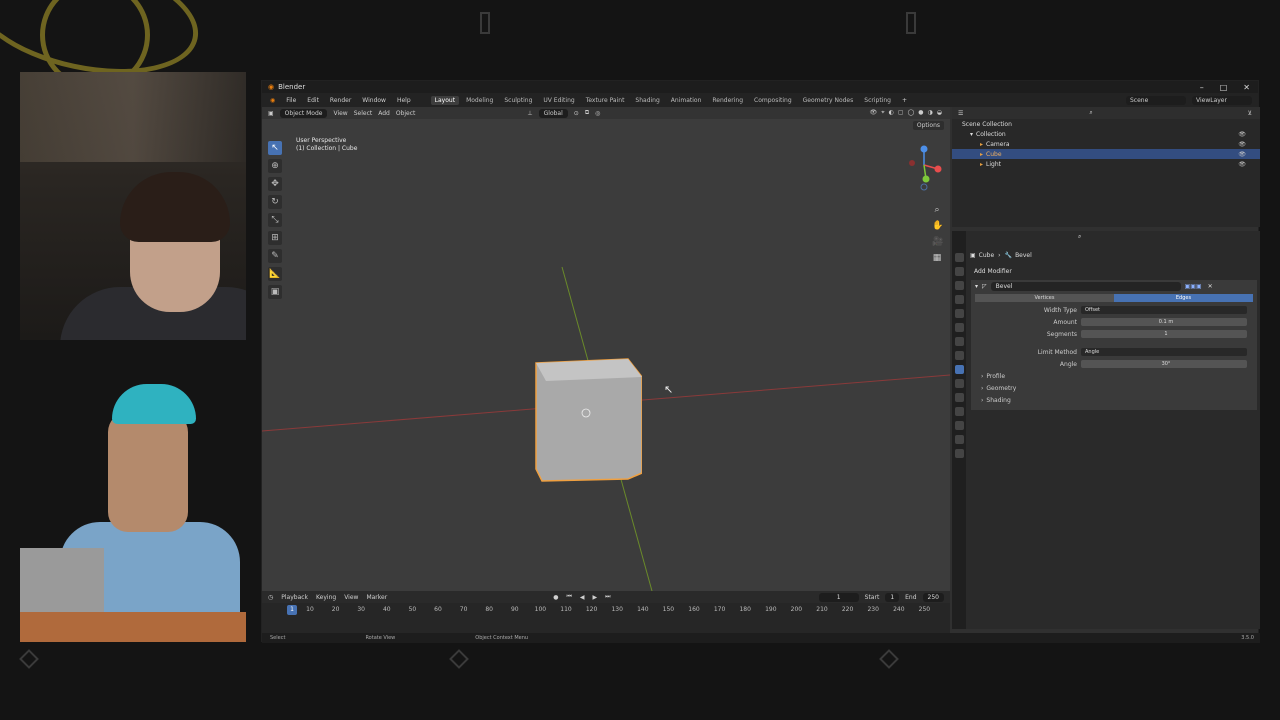  Describe the element at coordinates (960, 113) in the screenshot. I see `outliner-editor-icon: ☰` at that location.